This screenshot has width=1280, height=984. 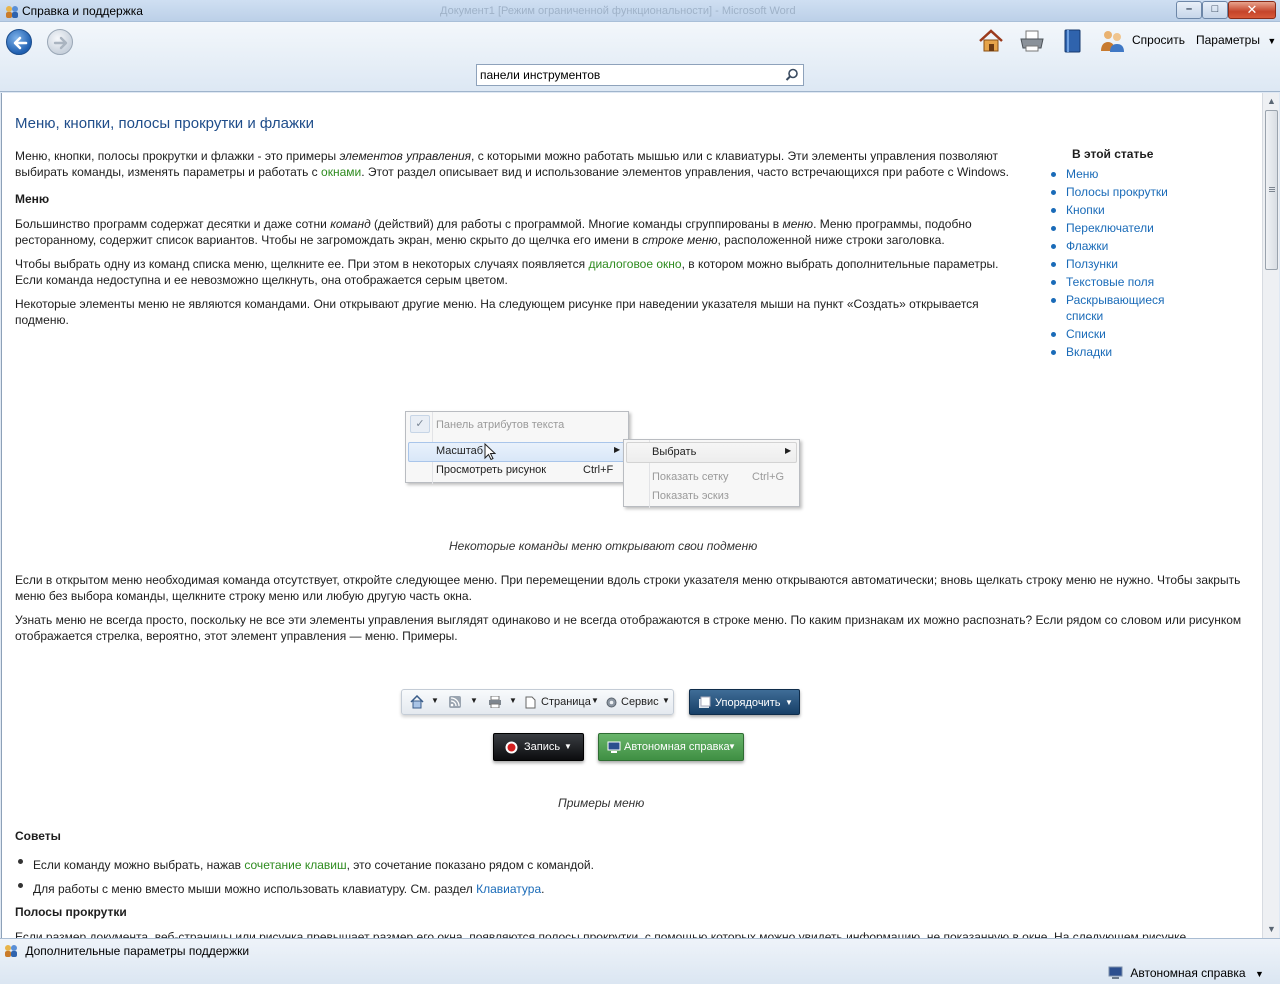 I want to click on back-arrow-icon, so click(x=20, y=43).